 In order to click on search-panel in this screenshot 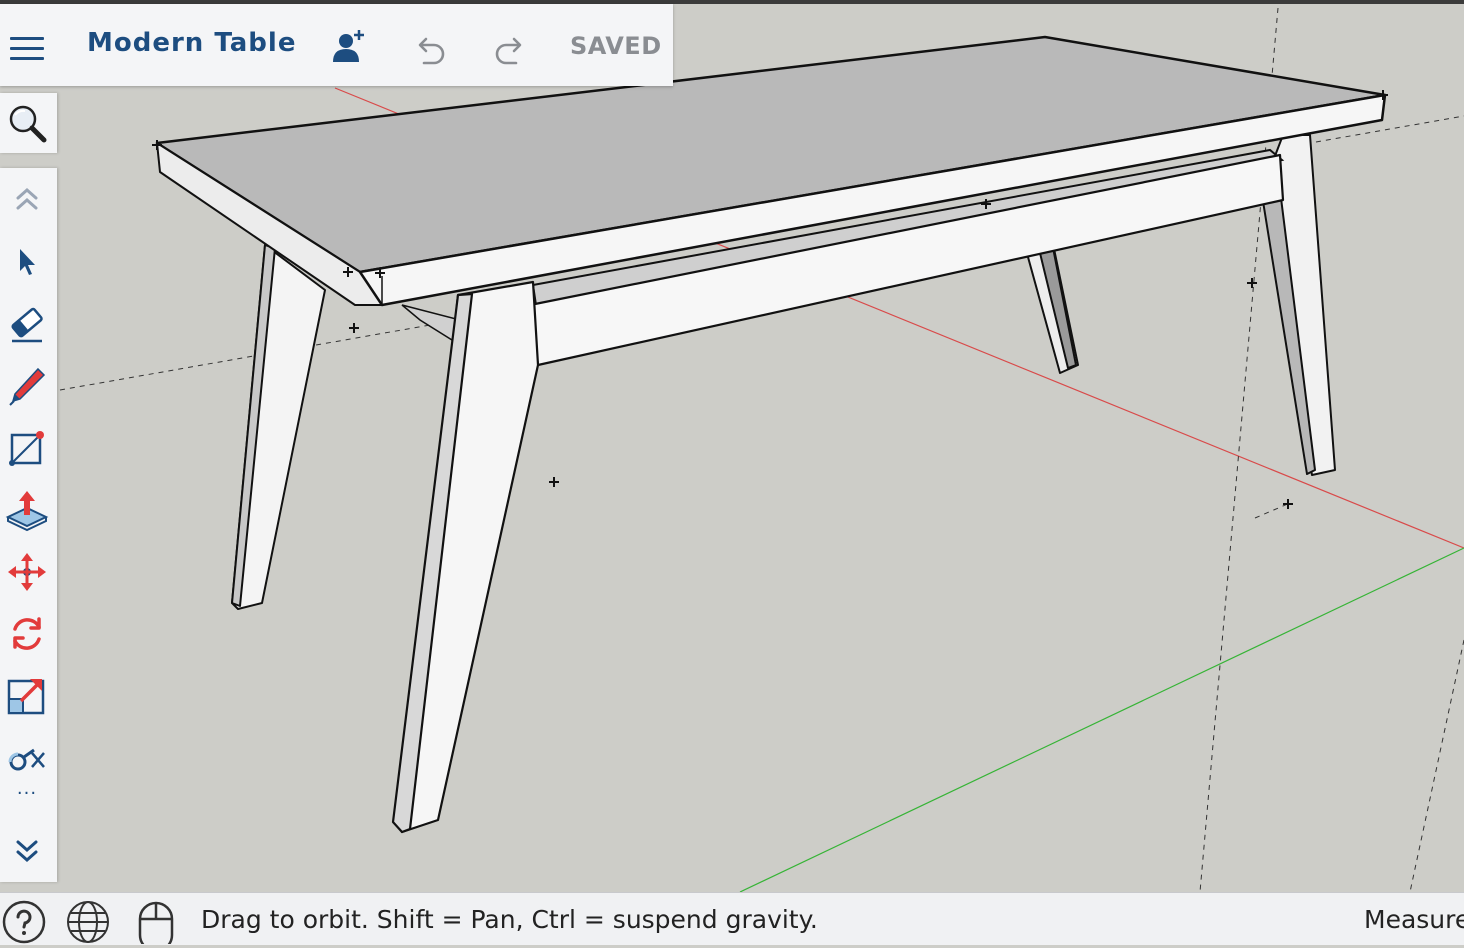, I will do `click(28, 123)`.